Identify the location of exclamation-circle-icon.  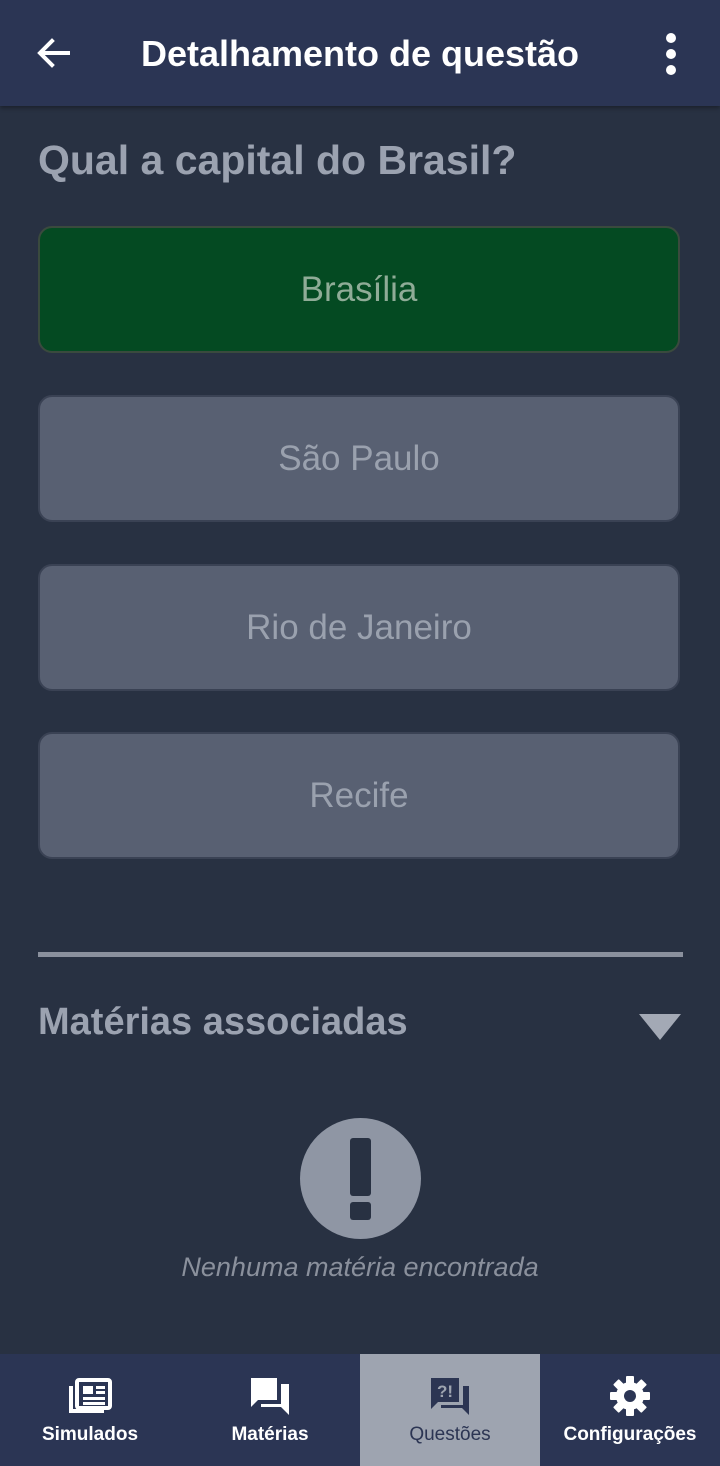
(360, 1178).